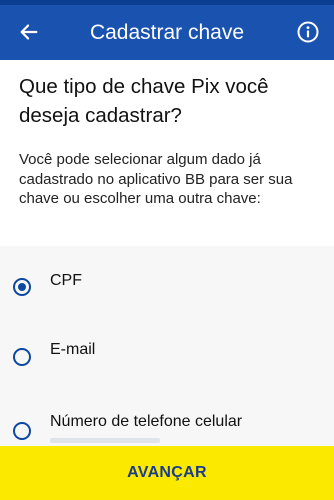 The height and width of the screenshot is (500, 334). I want to click on option-label: Número de telefone celular, so click(146, 421).